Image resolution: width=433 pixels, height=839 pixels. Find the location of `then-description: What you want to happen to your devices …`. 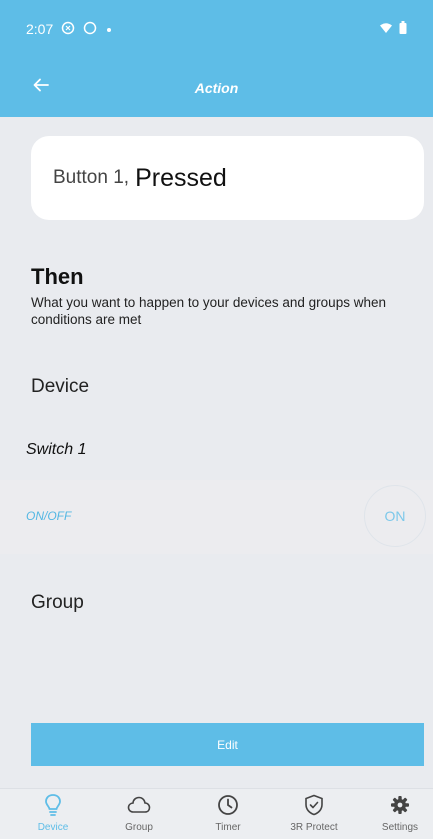

then-description: What you want to happen to your devices … is located at coordinates (208, 311).